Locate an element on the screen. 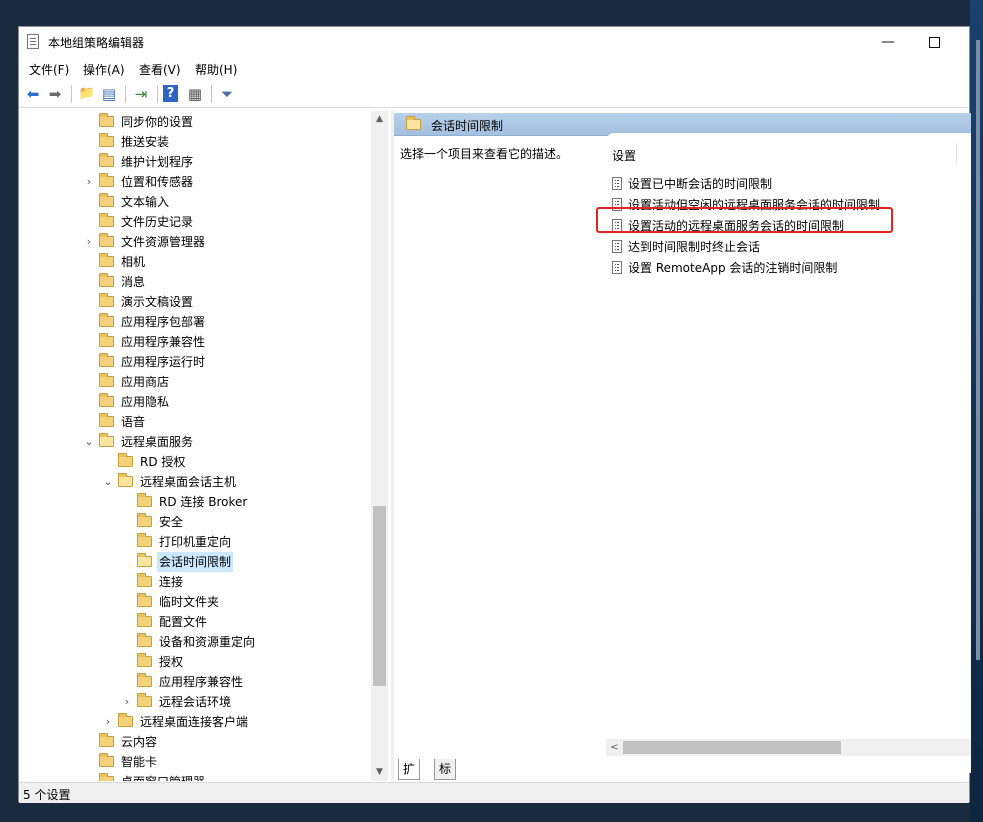 The width and height of the screenshot is (983, 822). tree-item-label: RD 授权 is located at coordinates (163, 462).